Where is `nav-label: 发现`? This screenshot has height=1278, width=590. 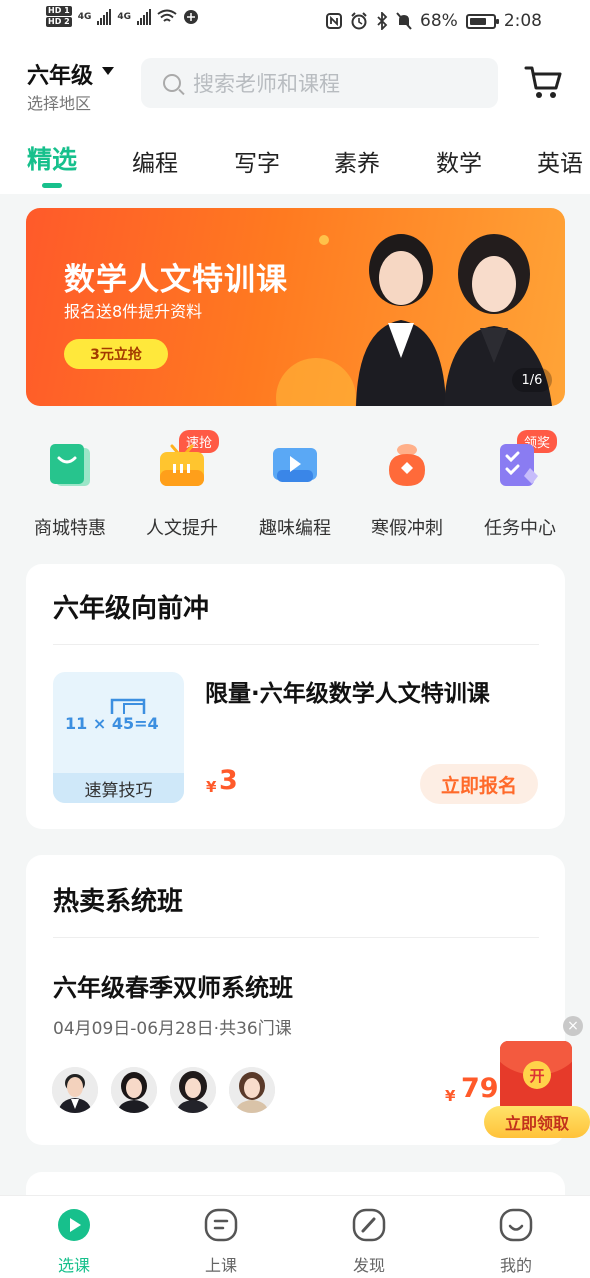
nav-label: 发现 is located at coordinates (368, 1265).